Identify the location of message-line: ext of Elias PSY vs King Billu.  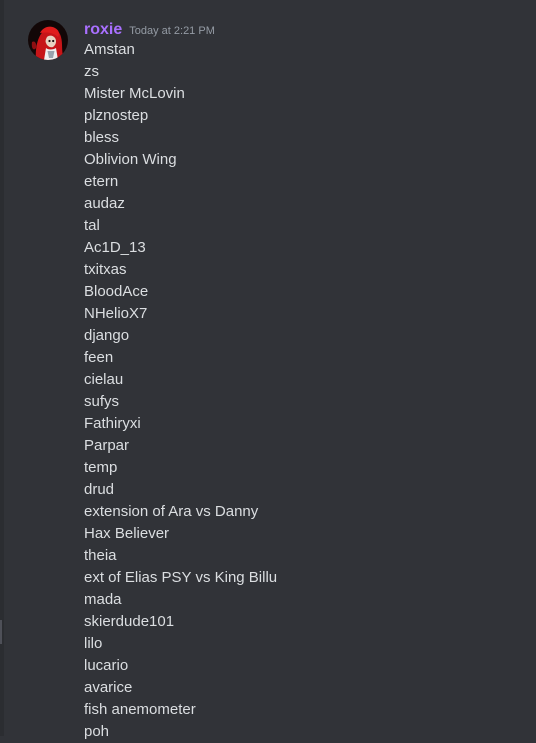
(181, 577).